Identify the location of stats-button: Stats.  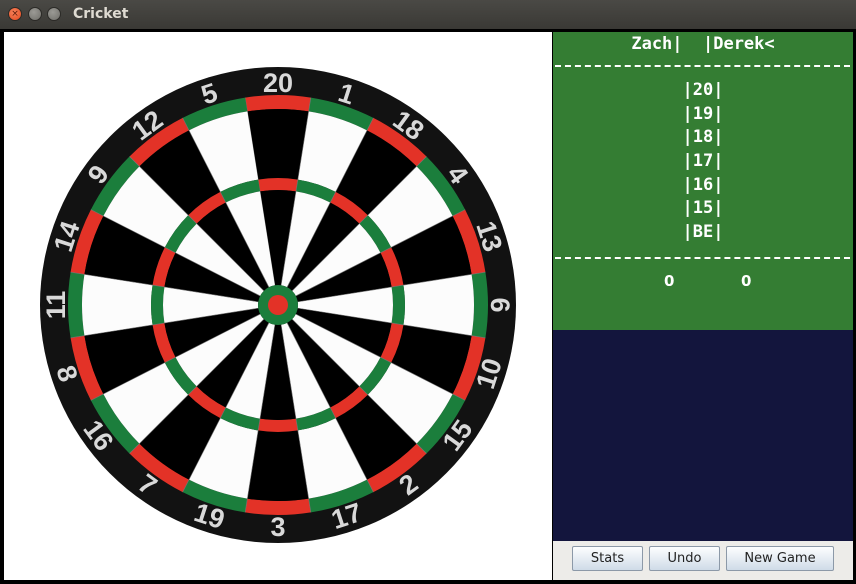
(607, 558).